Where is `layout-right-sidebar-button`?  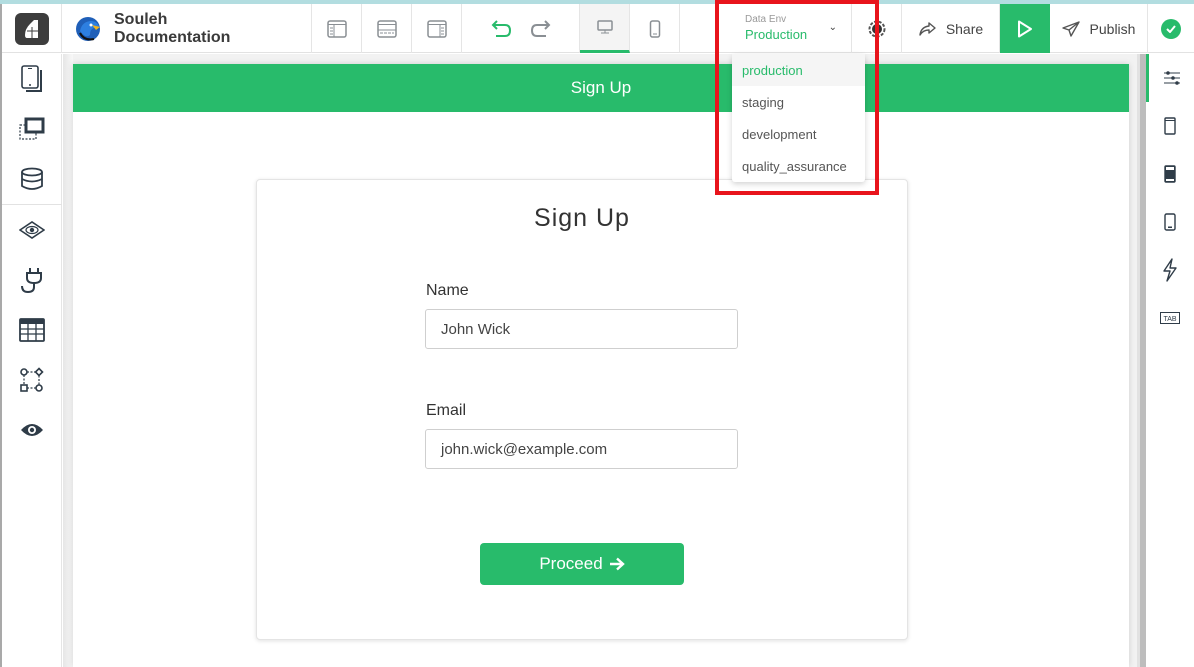
layout-right-sidebar-button is located at coordinates (437, 28).